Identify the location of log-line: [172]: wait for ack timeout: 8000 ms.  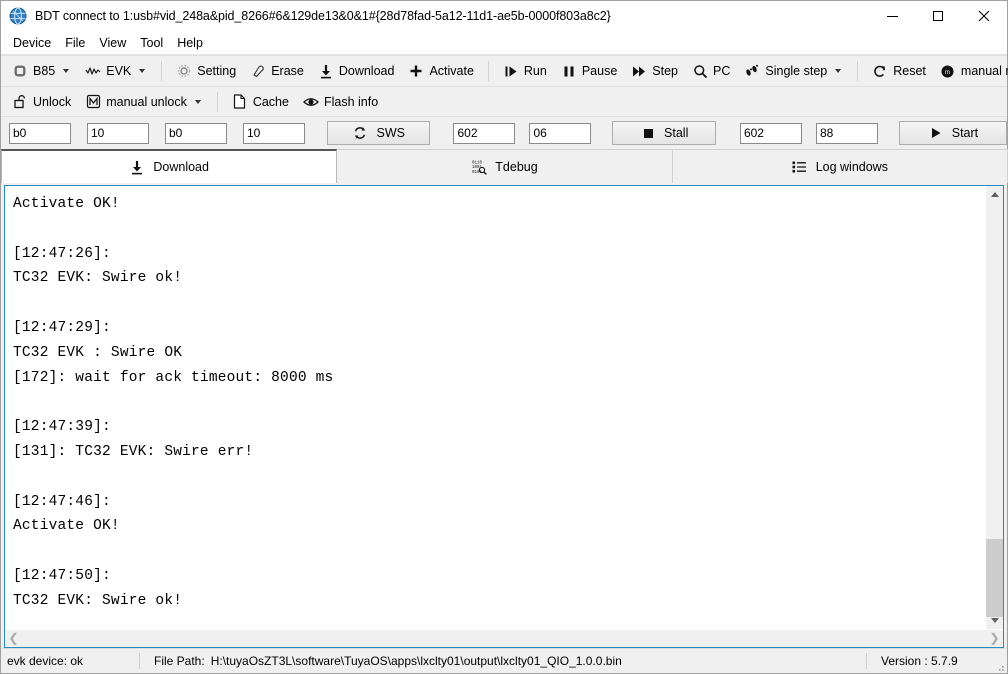
(173, 377).